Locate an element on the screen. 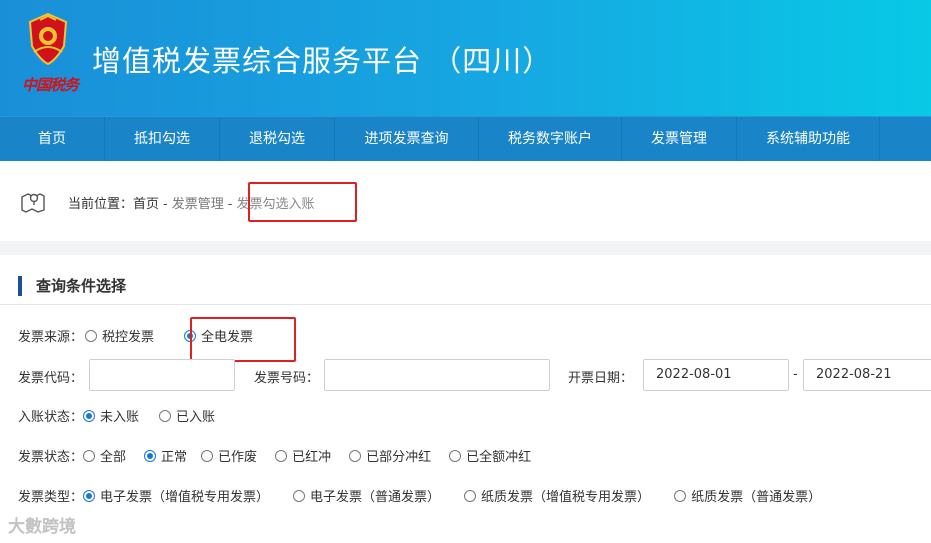  main-nav: 首页 抵扣勾选 退税勾选 进项发票查询 税务数字账户 发票管理 系统辅助功能 is located at coordinates (465, 139).